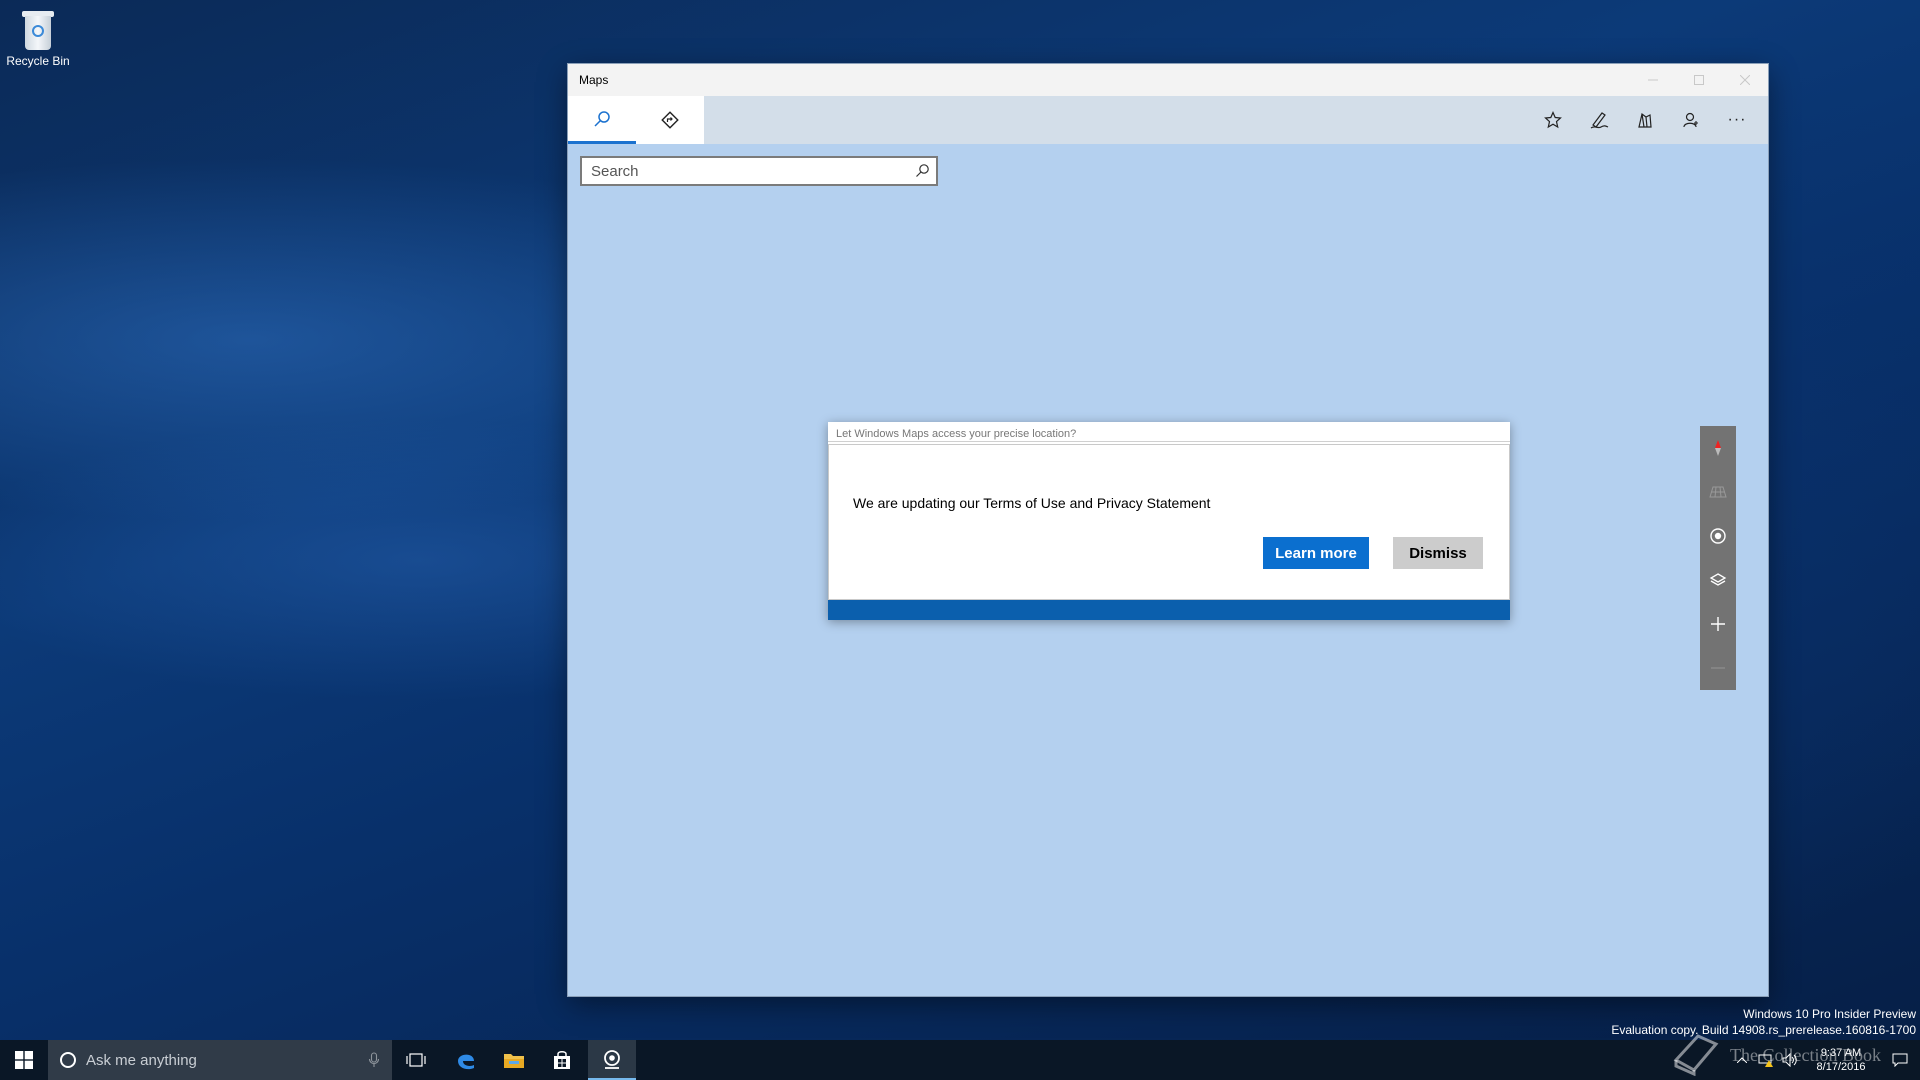 The image size is (1920, 1080). I want to click on window-title: Maps, so click(594, 80).